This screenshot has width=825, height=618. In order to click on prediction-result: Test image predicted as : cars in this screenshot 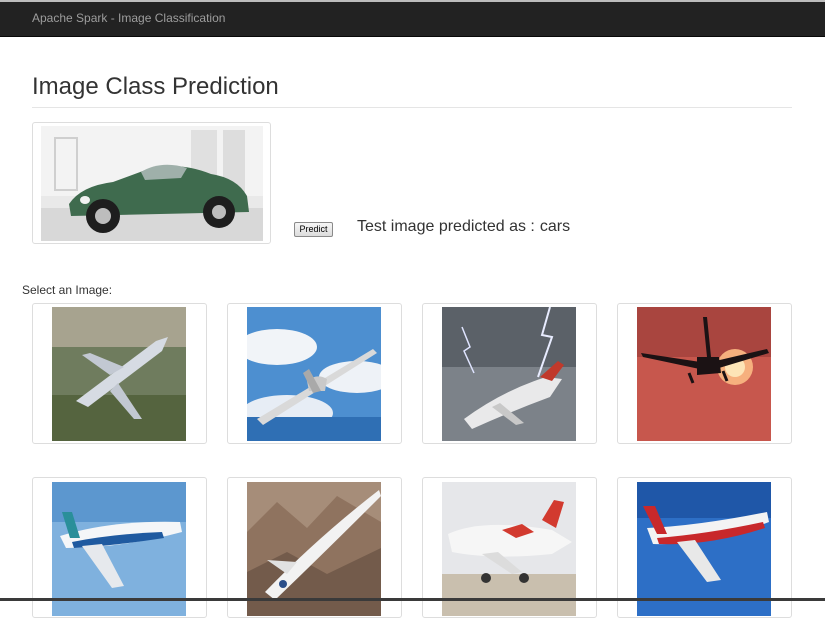, I will do `click(463, 227)`.